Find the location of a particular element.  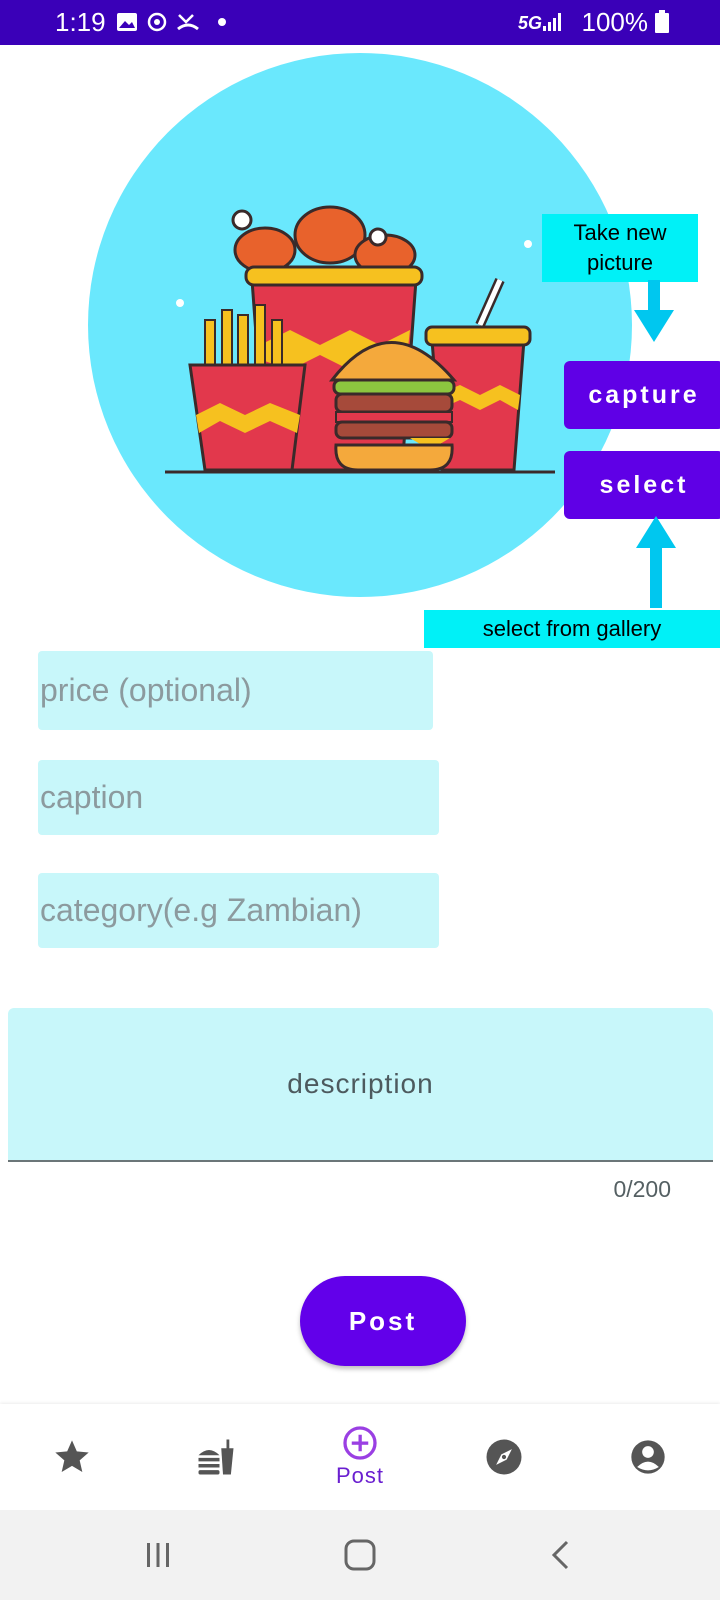

add-circle-icon is located at coordinates (360, 1443).